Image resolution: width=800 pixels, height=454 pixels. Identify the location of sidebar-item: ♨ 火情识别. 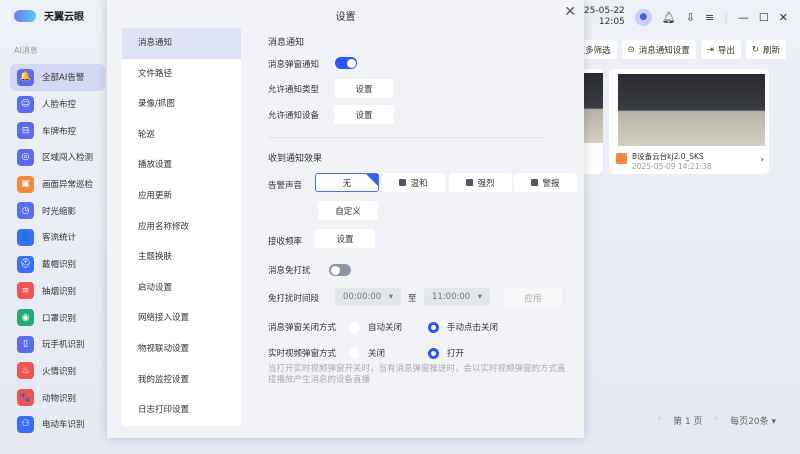
(57, 371).